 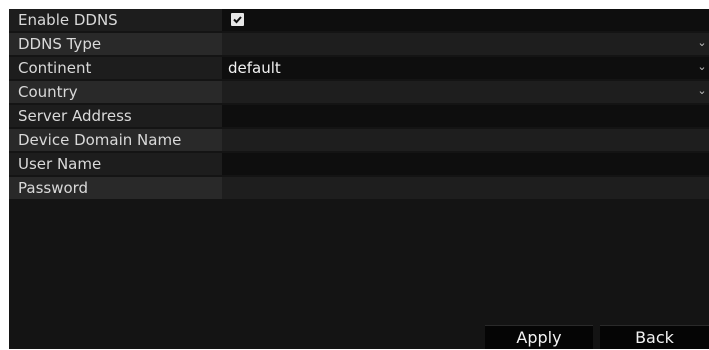 I want to click on row-enable-ddns: Enable DDNS, so click(x=359, y=20).